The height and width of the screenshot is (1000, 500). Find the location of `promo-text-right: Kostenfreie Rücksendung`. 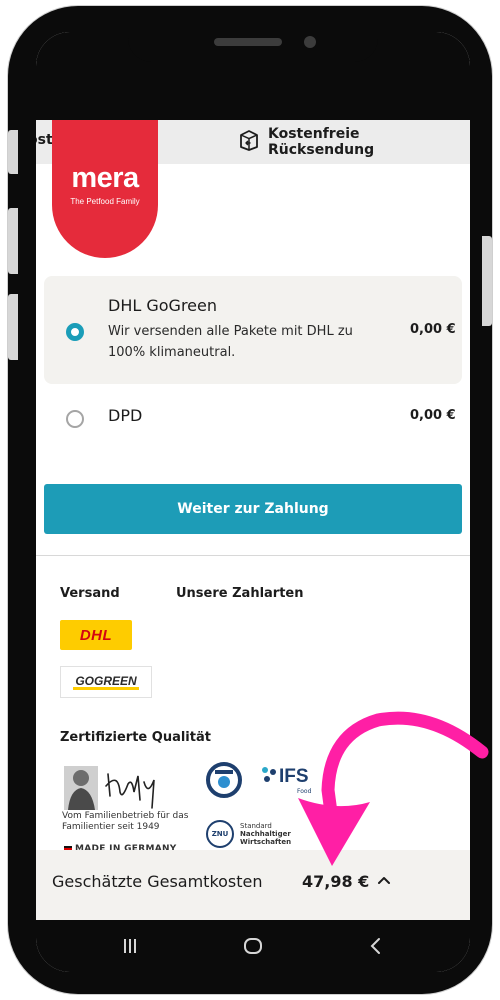

promo-text-right: Kostenfreie Rücksendung is located at coordinates (321, 142).